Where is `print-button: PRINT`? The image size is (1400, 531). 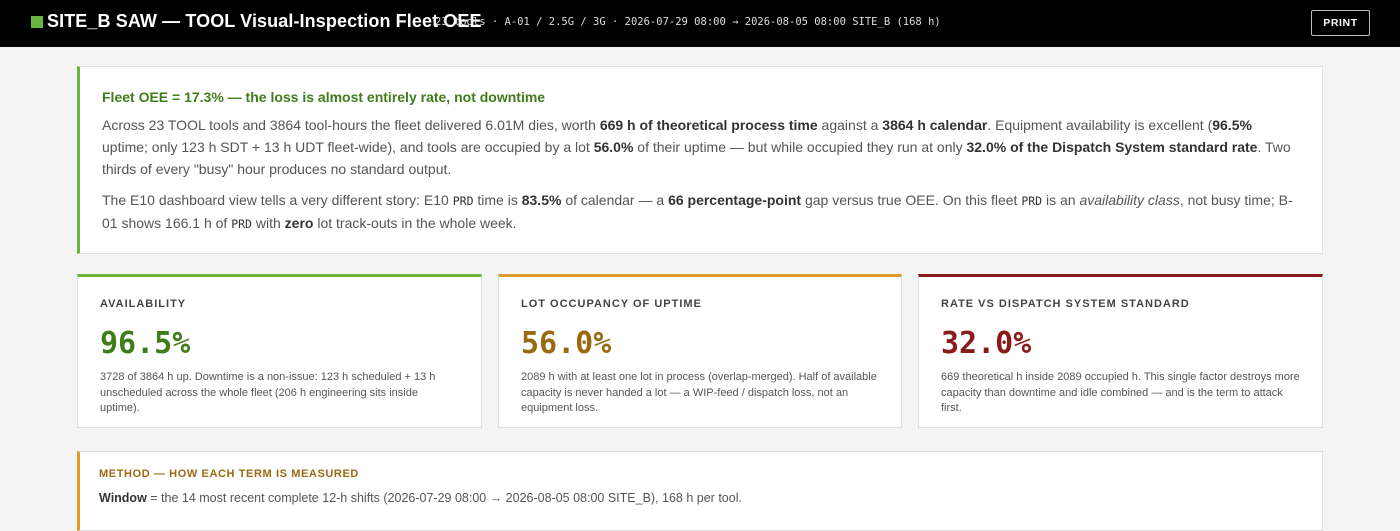
print-button: PRINT is located at coordinates (1340, 23).